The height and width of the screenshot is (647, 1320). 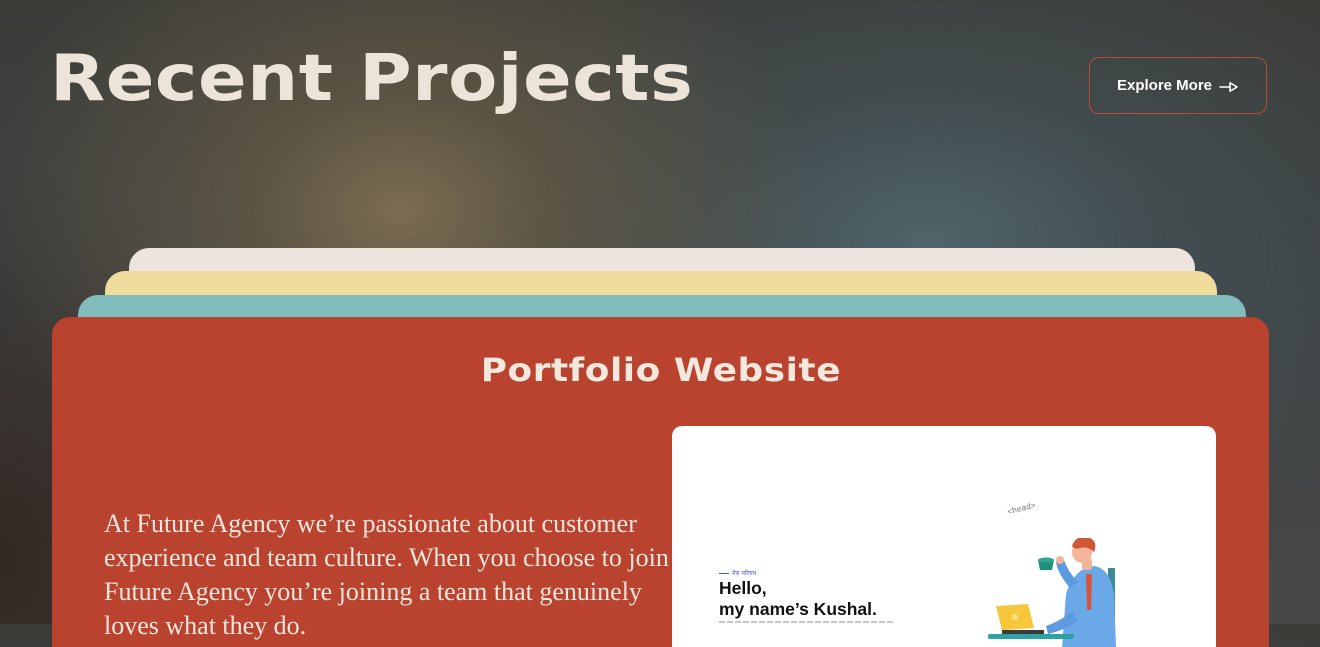 I want to click on page-title: Recent Projects, so click(x=372, y=79).